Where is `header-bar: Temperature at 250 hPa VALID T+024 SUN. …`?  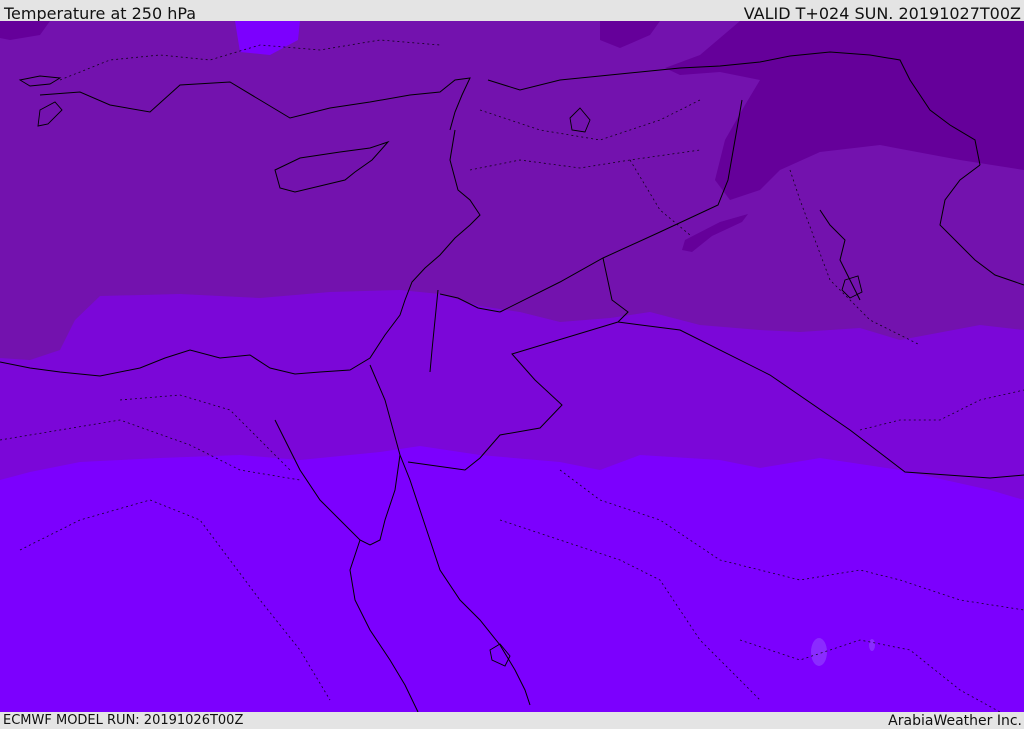 header-bar: Temperature at 250 hPa VALID T+024 SUN. … is located at coordinates (512, 11).